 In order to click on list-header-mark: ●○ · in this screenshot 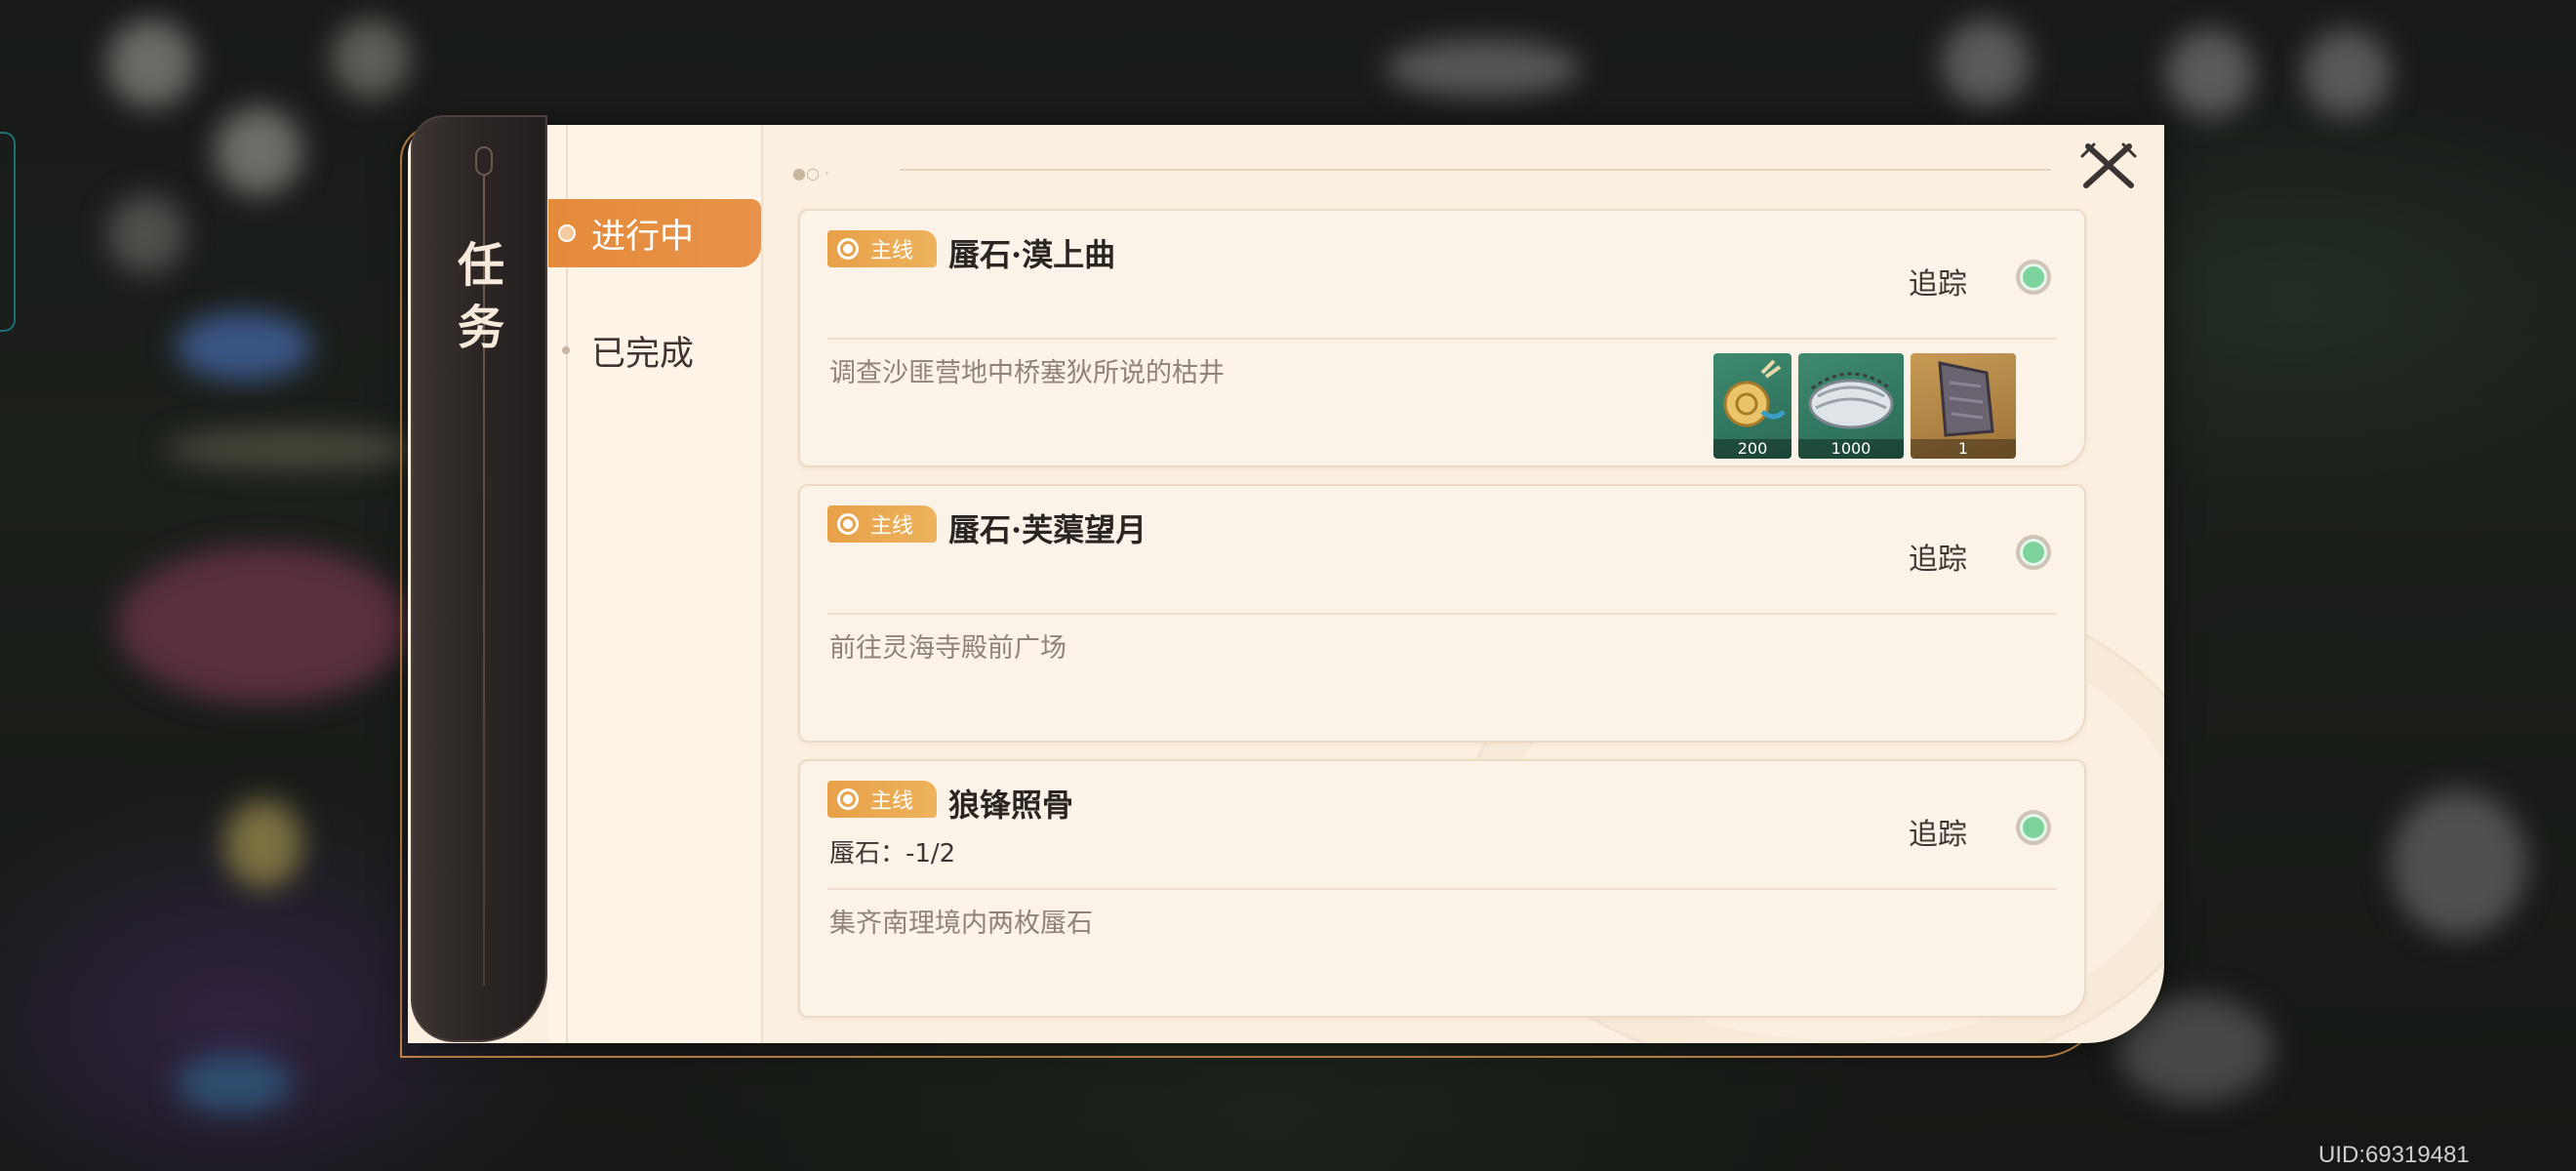, I will do `click(811, 173)`.